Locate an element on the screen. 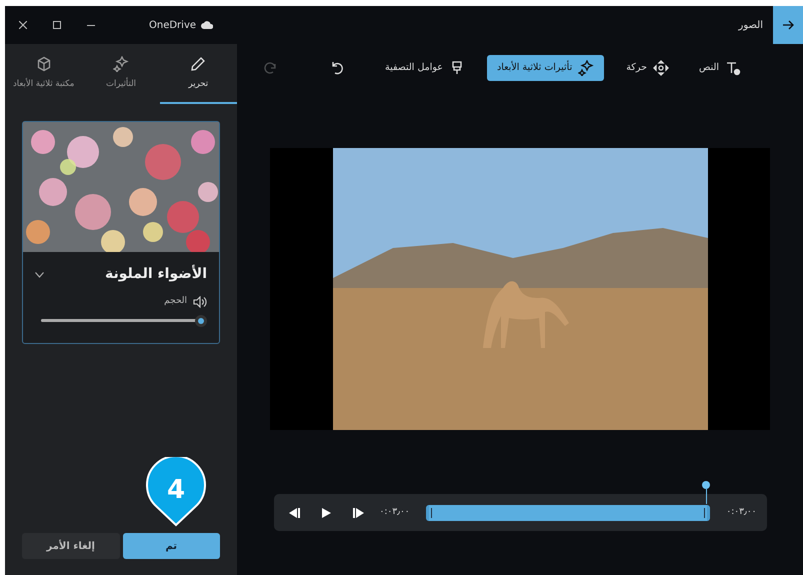 This screenshot has width=803, height=575. effect-title: الأضواء الملونة is located at coordinates (155, 274).